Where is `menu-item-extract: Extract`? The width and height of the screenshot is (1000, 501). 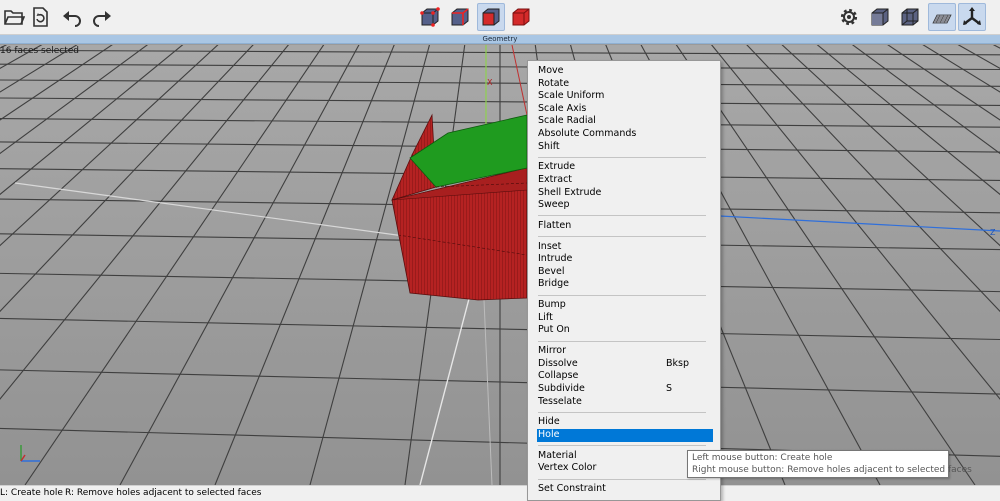 menu-item-extract: Extract is located at coordinates (624, 180).